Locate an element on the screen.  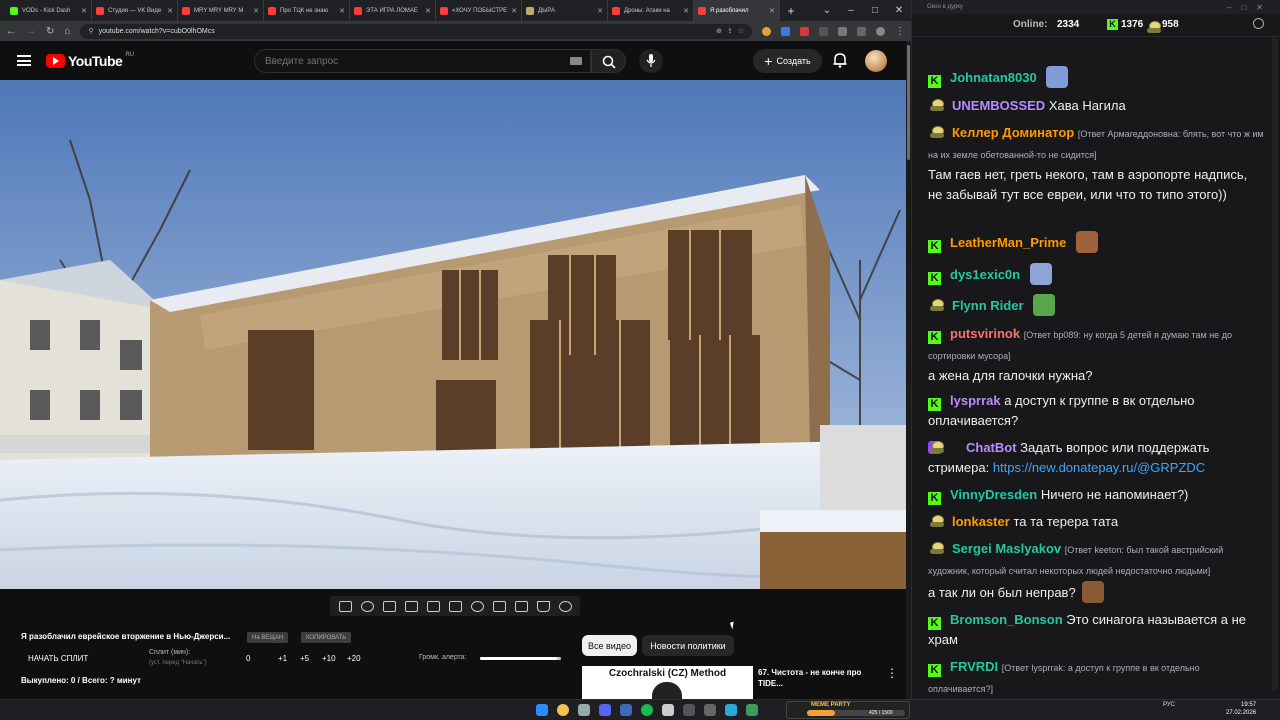
browser-tab: «ХОЧУ ПОБЫСТРЕ ✕ is located at coordinates (479, 10).